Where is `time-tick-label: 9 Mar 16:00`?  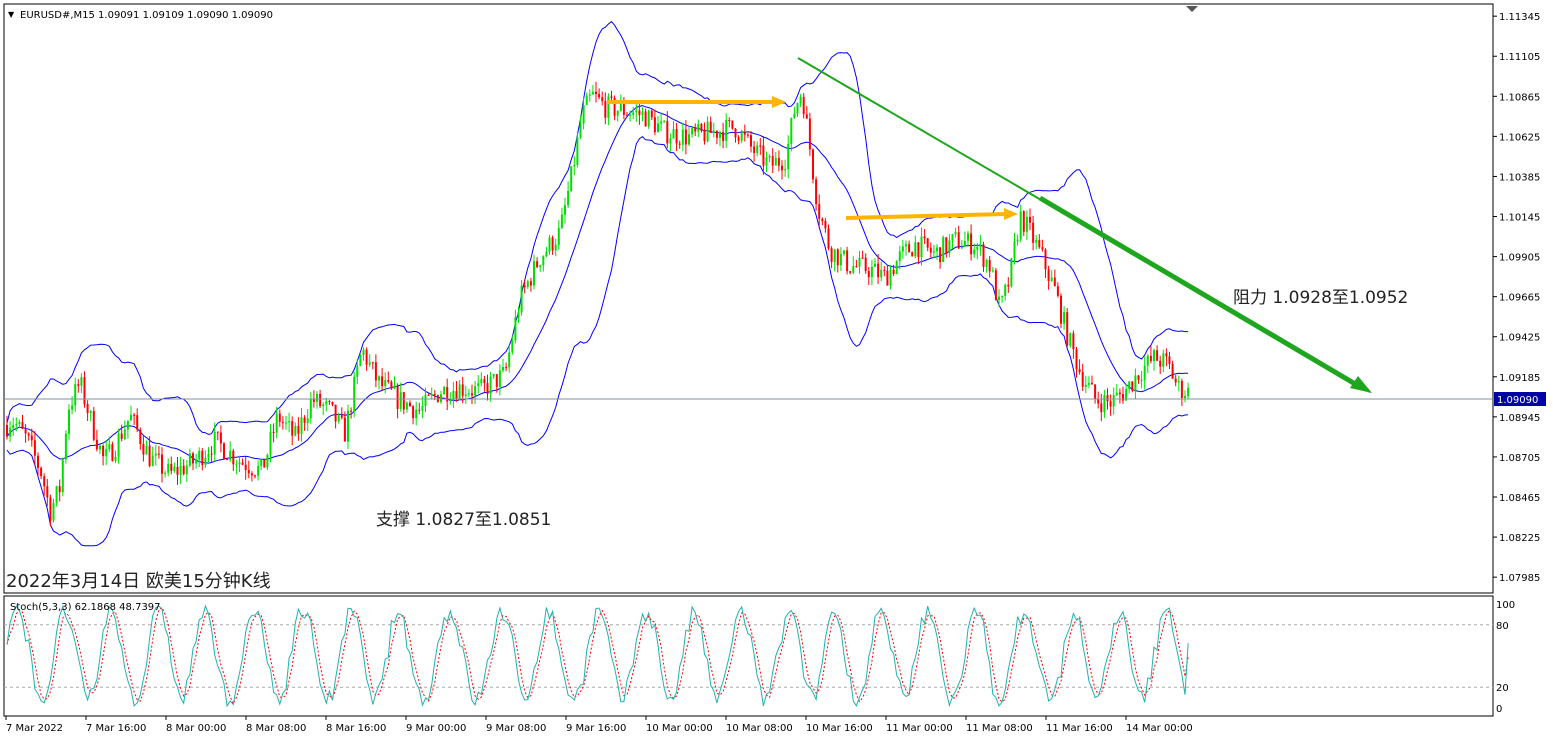 time-tick-label: 9 Mar 16:00 is located at coordinates (596, 728).